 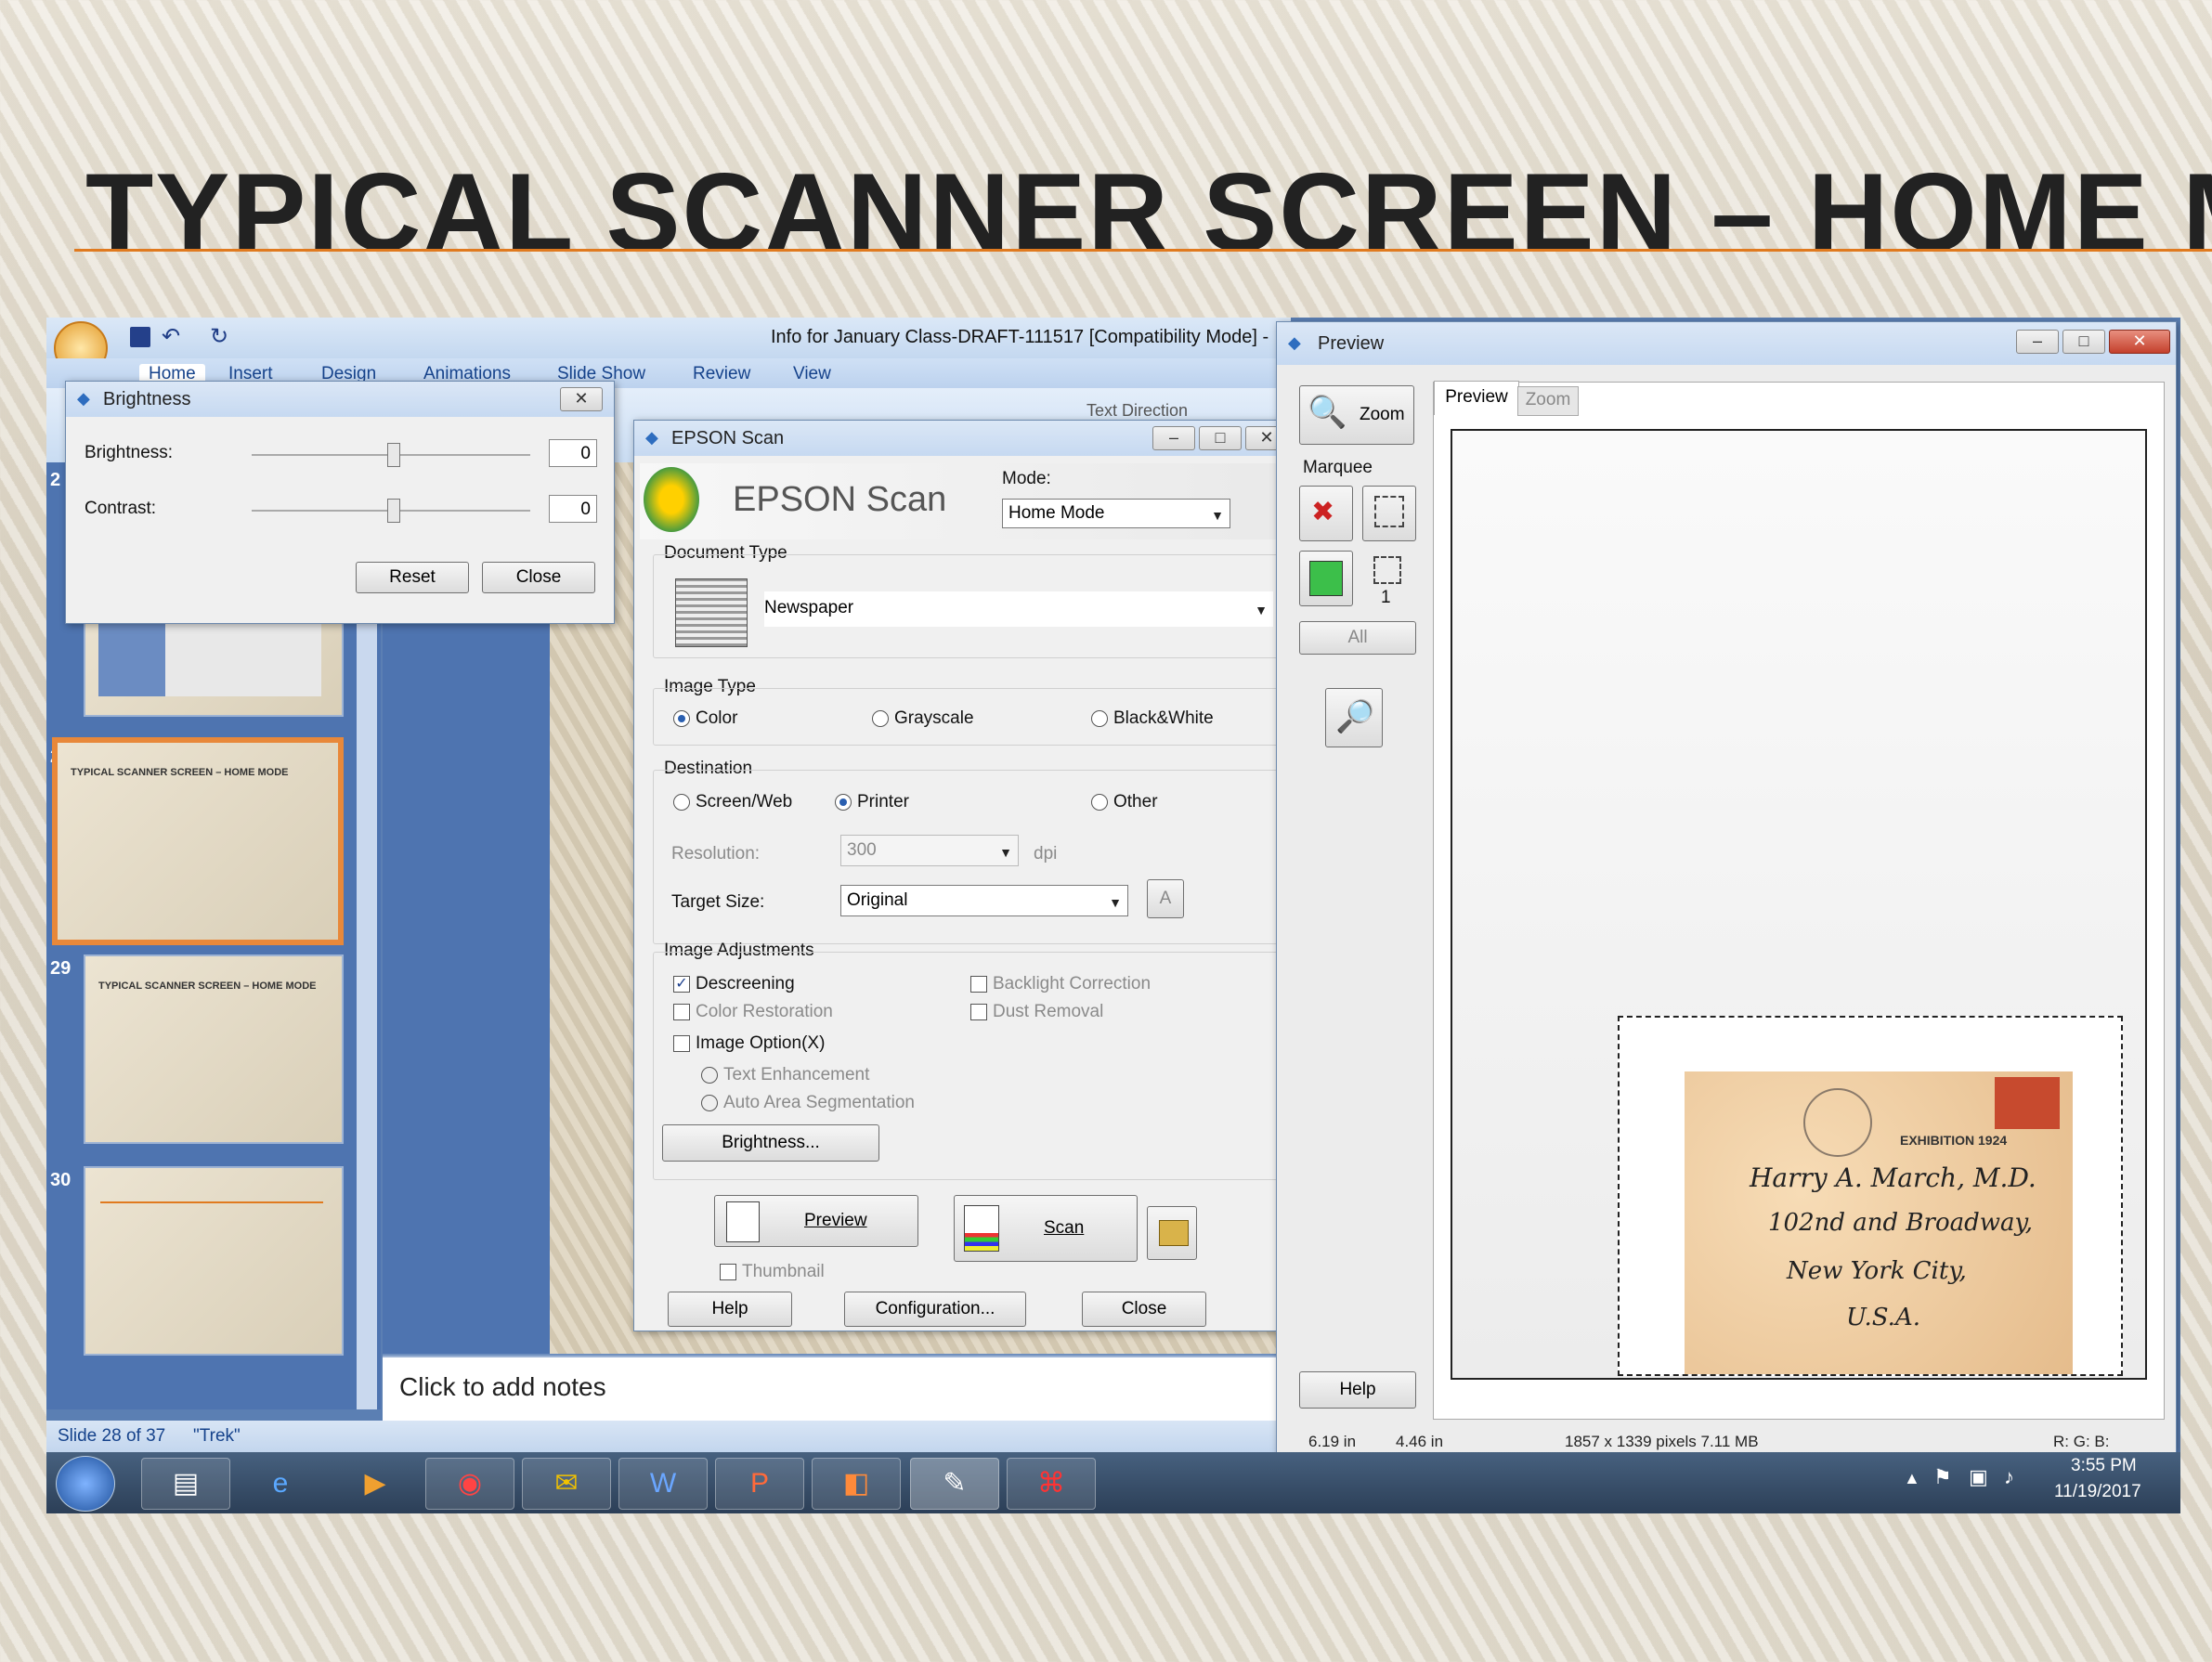 I want to click on black-white-radio, so click(x=1099, y=718).